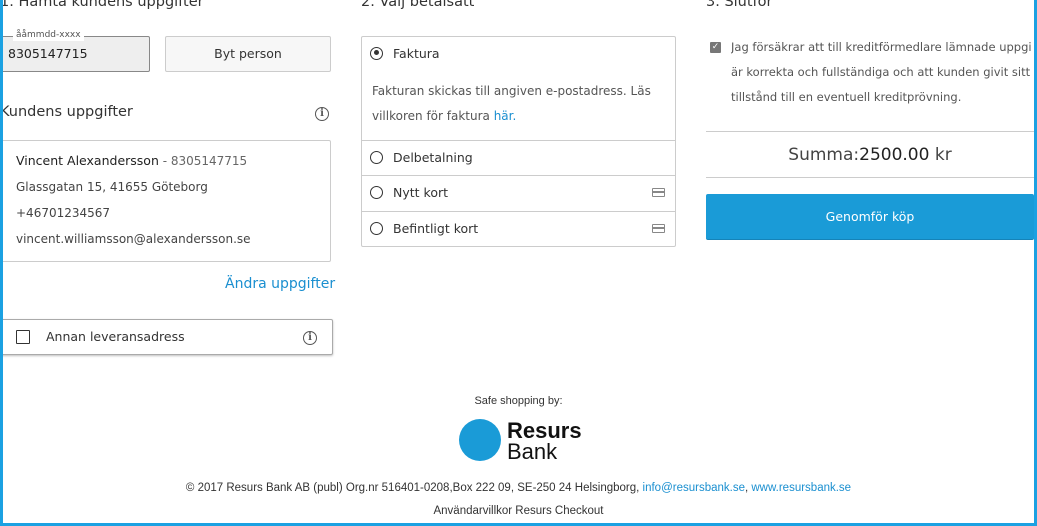  I want to click on ssn-field-label: ååmmdd-xxxx, so click(48, 35).